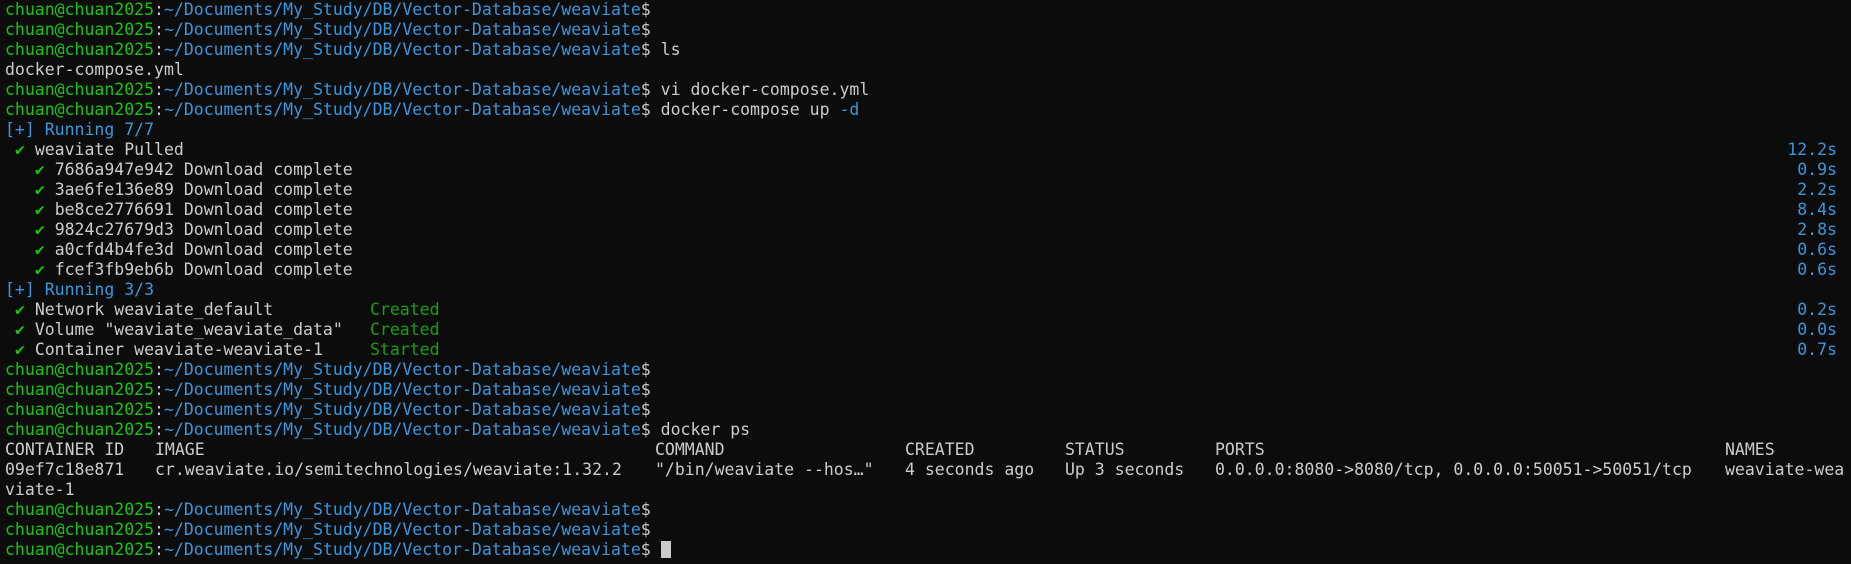  Describe the element at coordinates (1817, 229) in the screenshot. I see `layer-time: 2.8s` at that location.